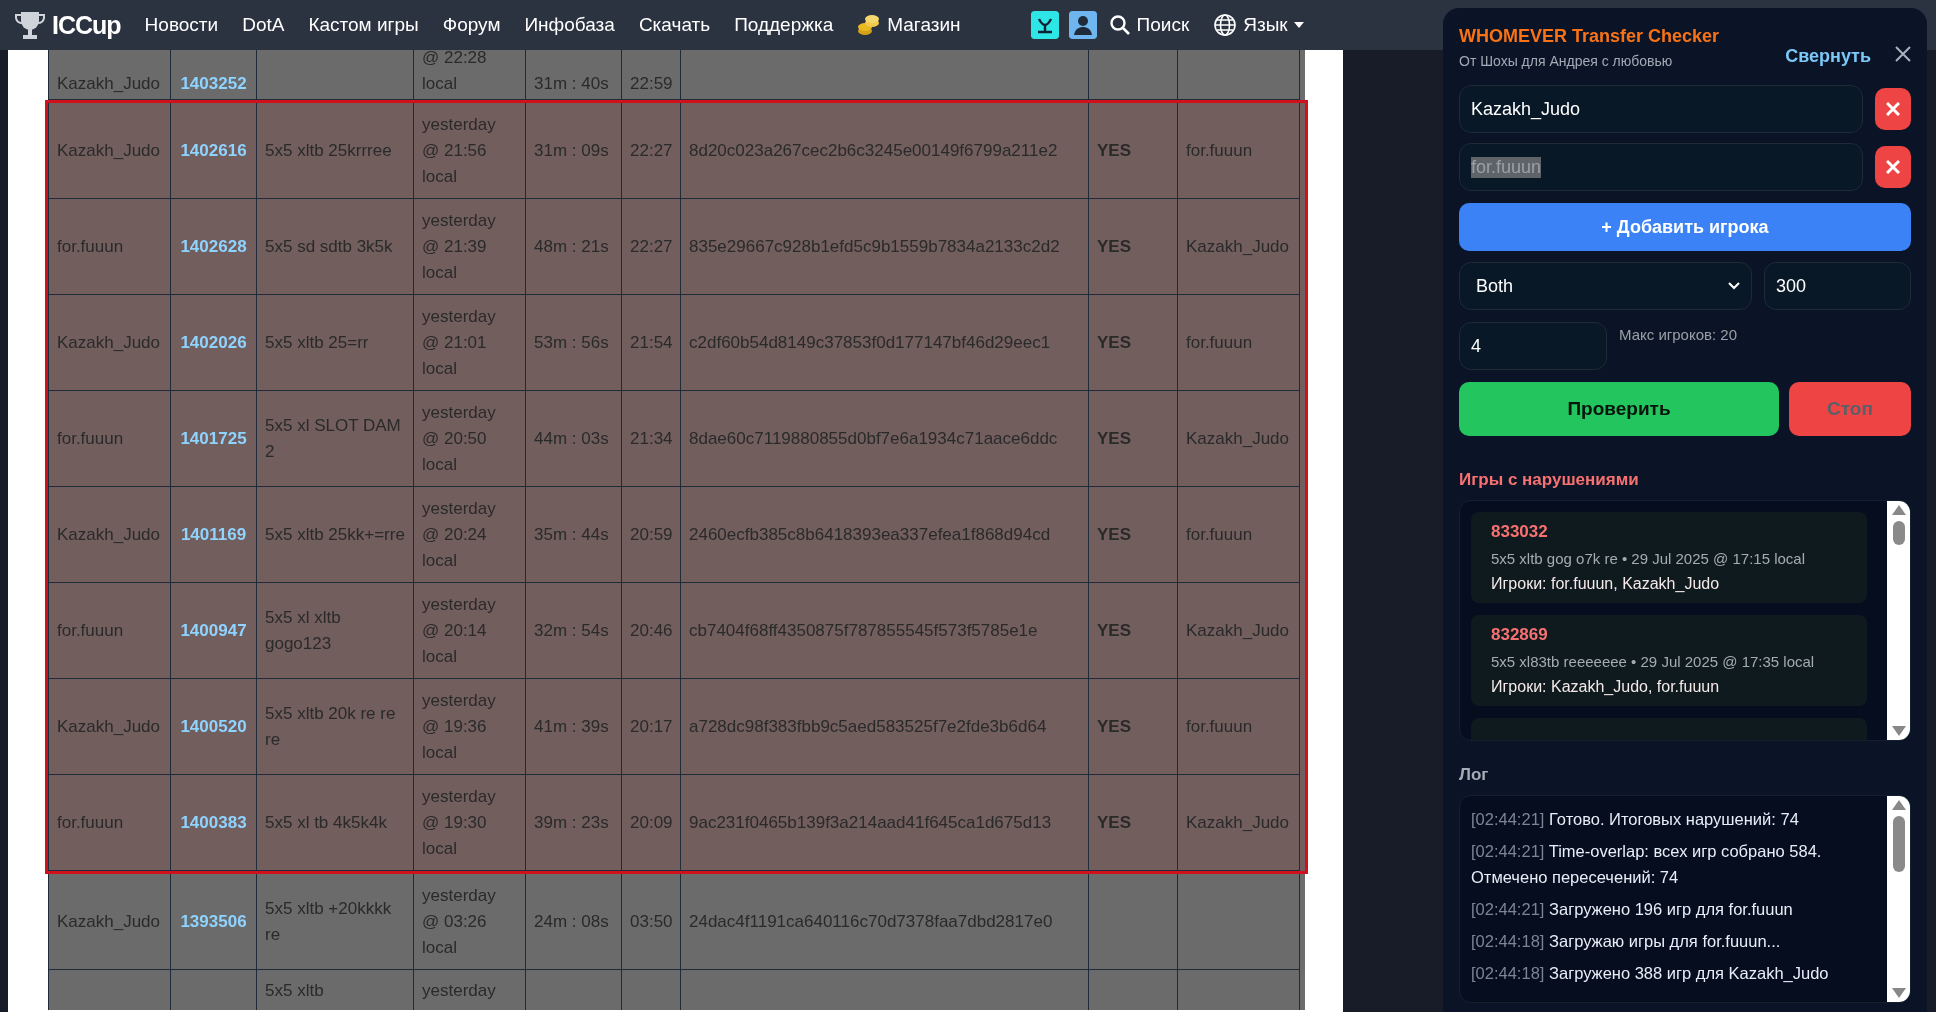 This screenshot has height=1012, width=1936. I want to click on game-id-link: 1400520, so click(213, 726).